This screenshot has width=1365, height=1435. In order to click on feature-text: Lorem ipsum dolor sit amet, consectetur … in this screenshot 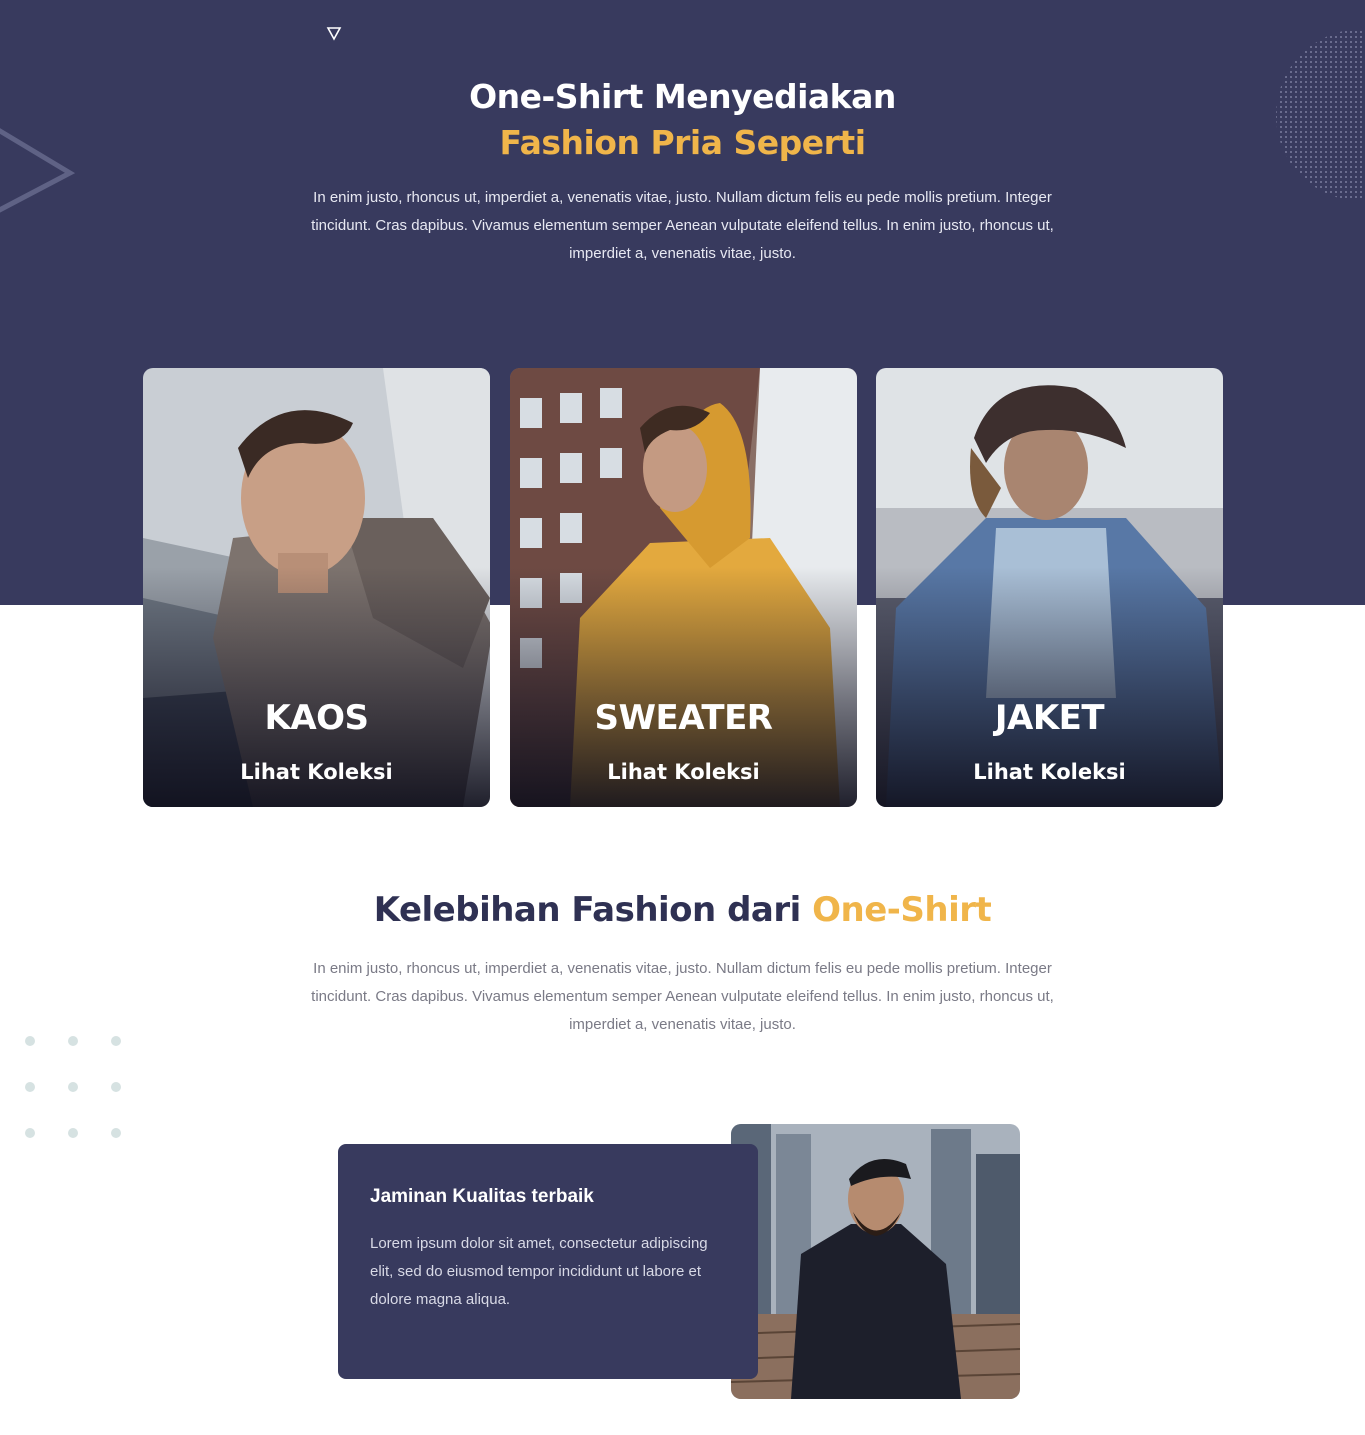, I will do `click(539, 1271)`.